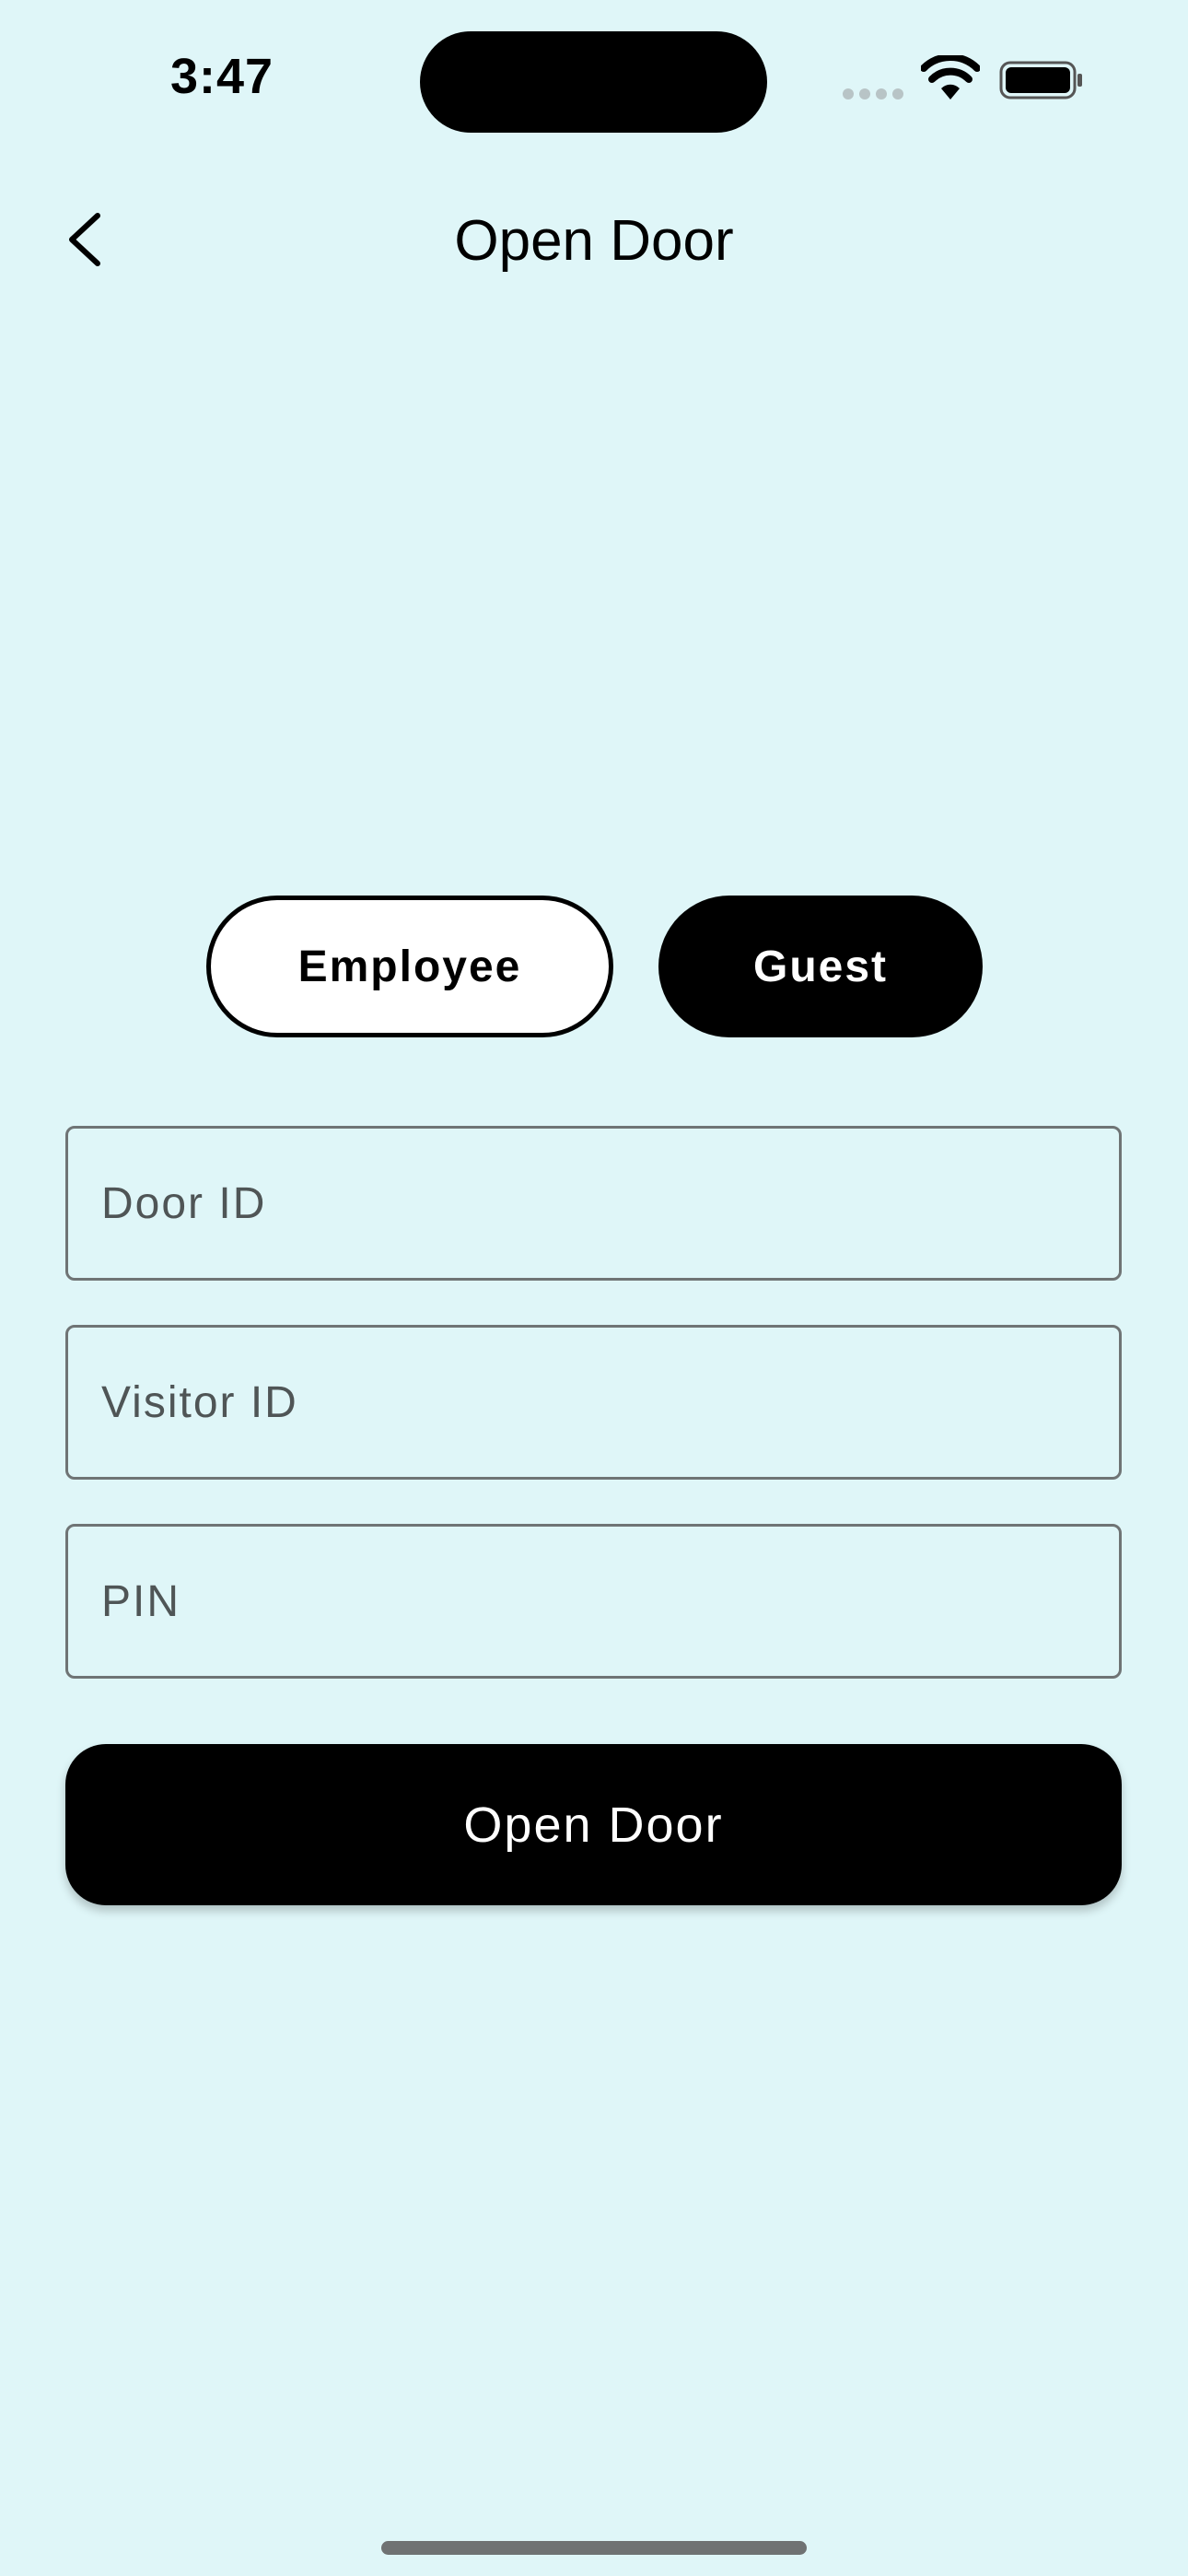  Describe the element at coordinates (410, 967) in the screenshot. I see `employee-toggle-button: Employee` at that location.